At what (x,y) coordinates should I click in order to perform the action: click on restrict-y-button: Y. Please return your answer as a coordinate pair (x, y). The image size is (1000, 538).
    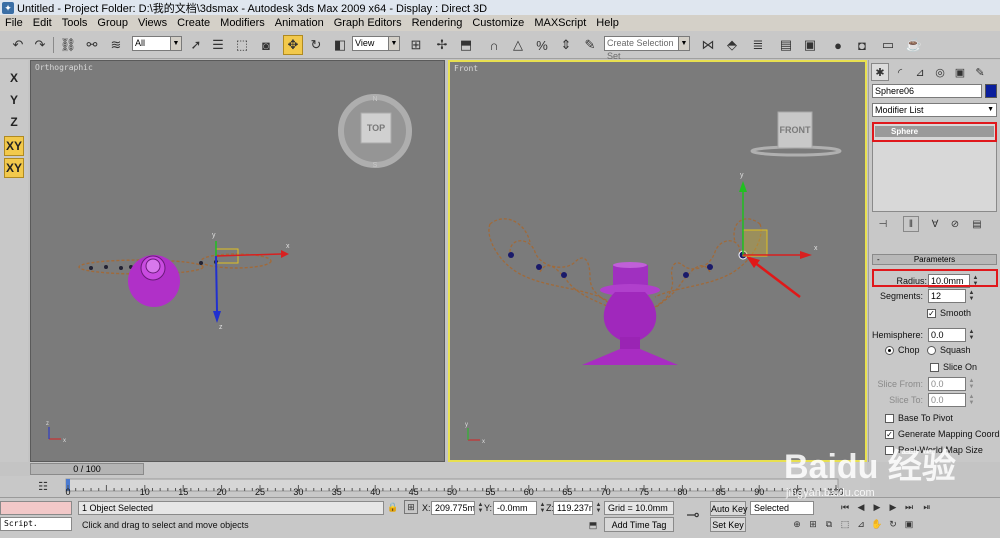
    Looking at the image, I should click on (14, 100).